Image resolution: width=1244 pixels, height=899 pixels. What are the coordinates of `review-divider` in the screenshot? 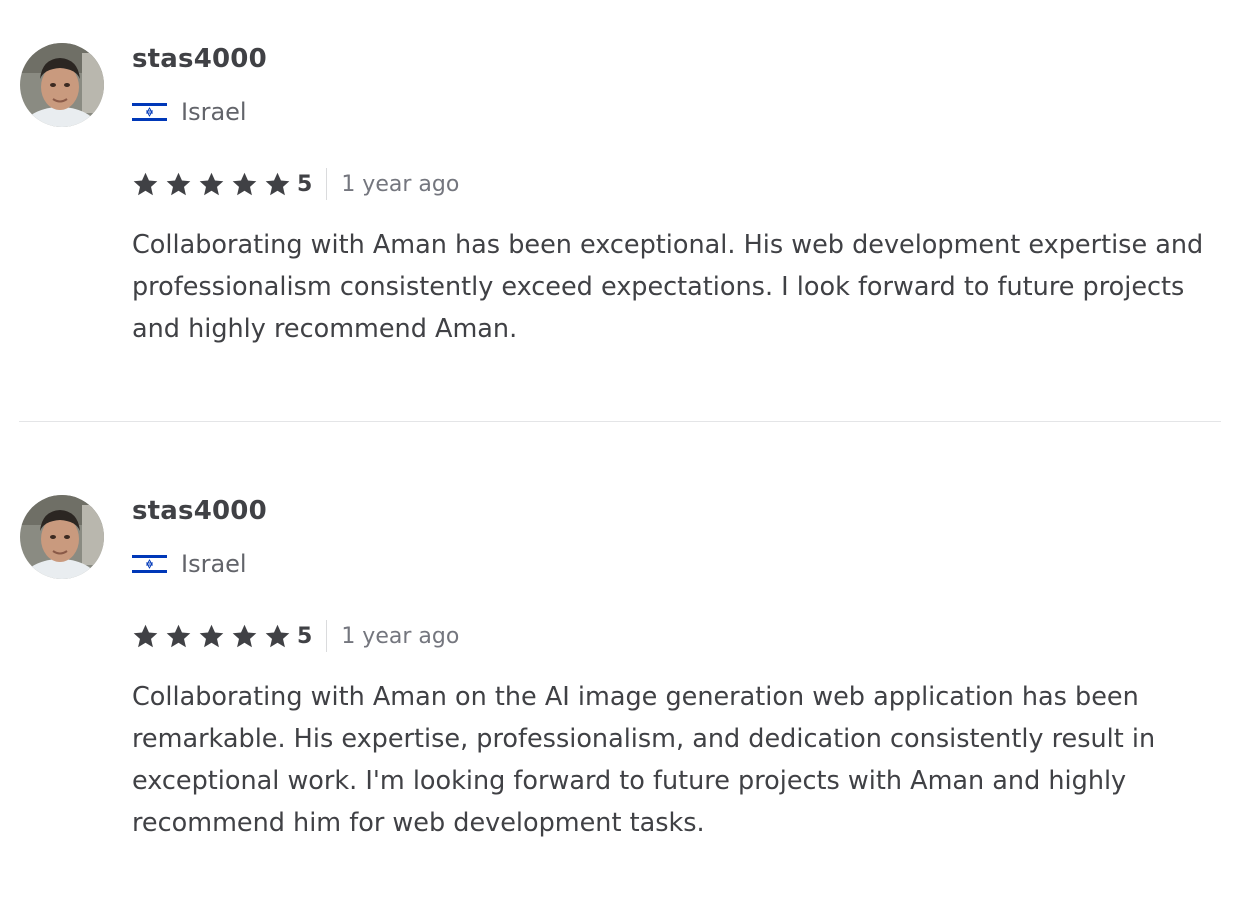 It's located at (620, 421).